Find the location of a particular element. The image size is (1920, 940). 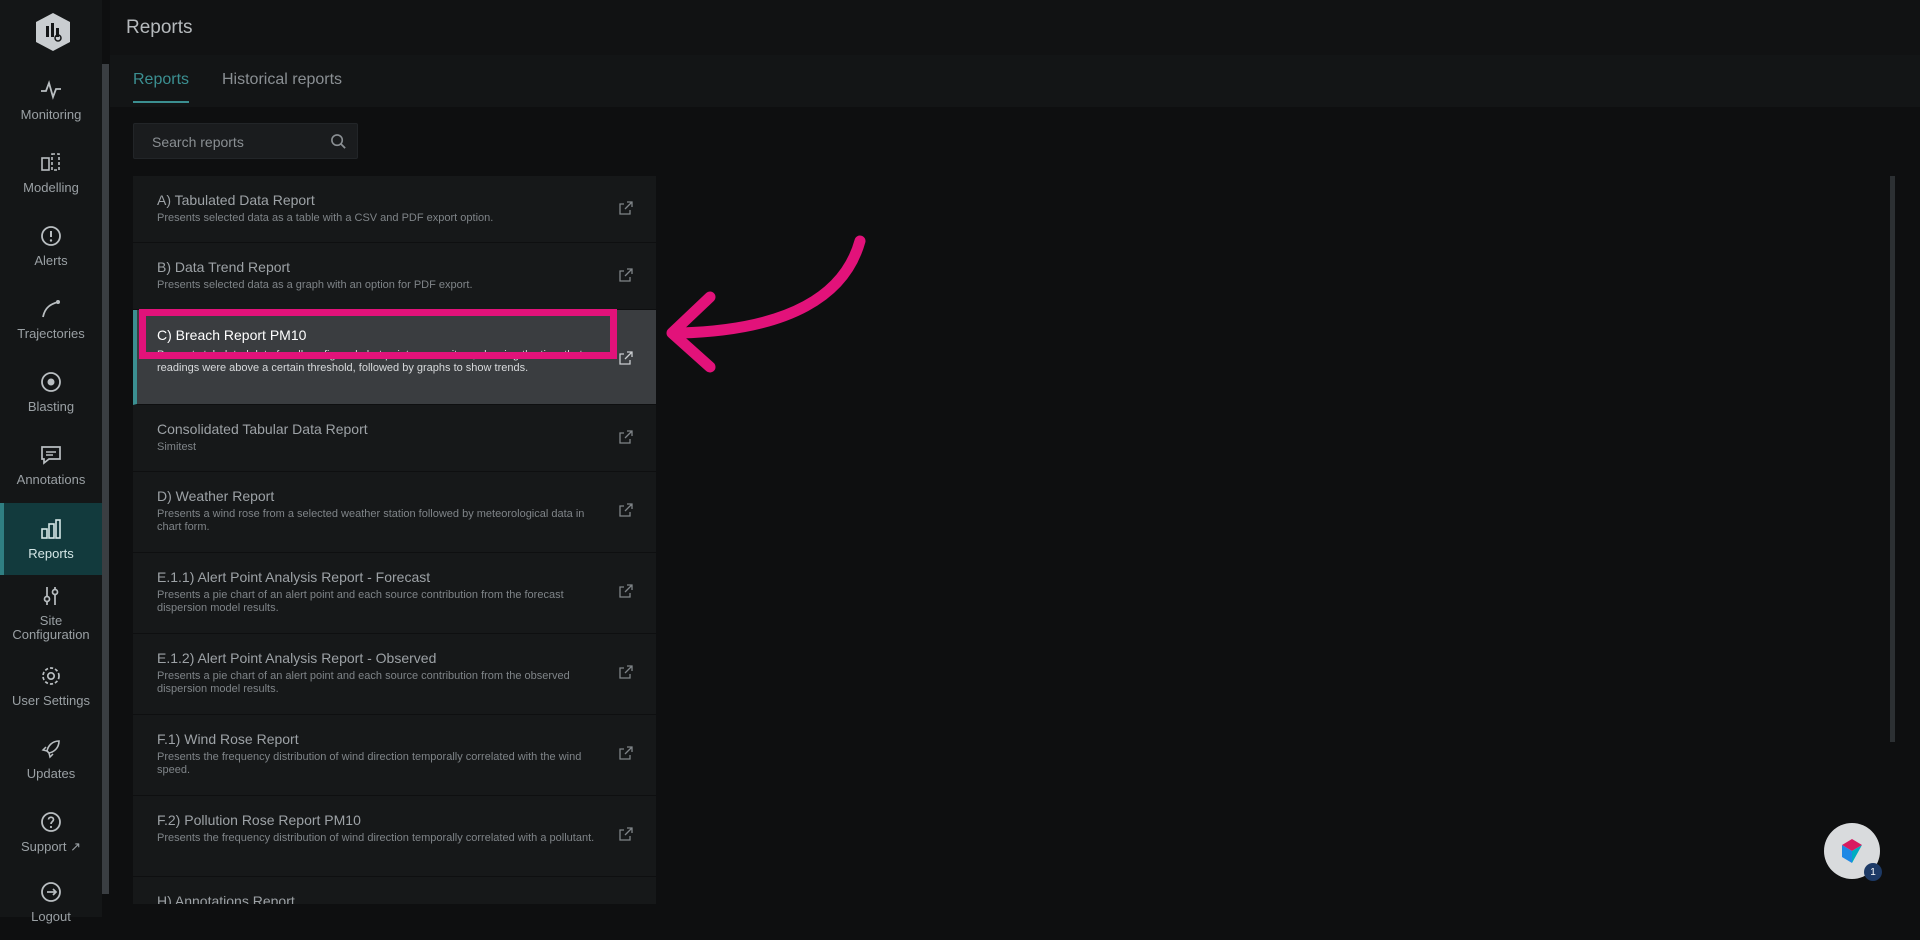

help-widget-icon is located at coordinates (1852, 851).